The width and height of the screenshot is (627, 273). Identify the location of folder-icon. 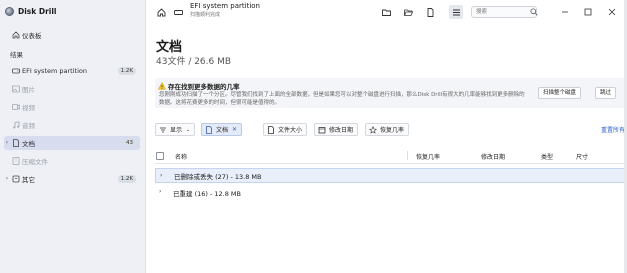
(386, 12).